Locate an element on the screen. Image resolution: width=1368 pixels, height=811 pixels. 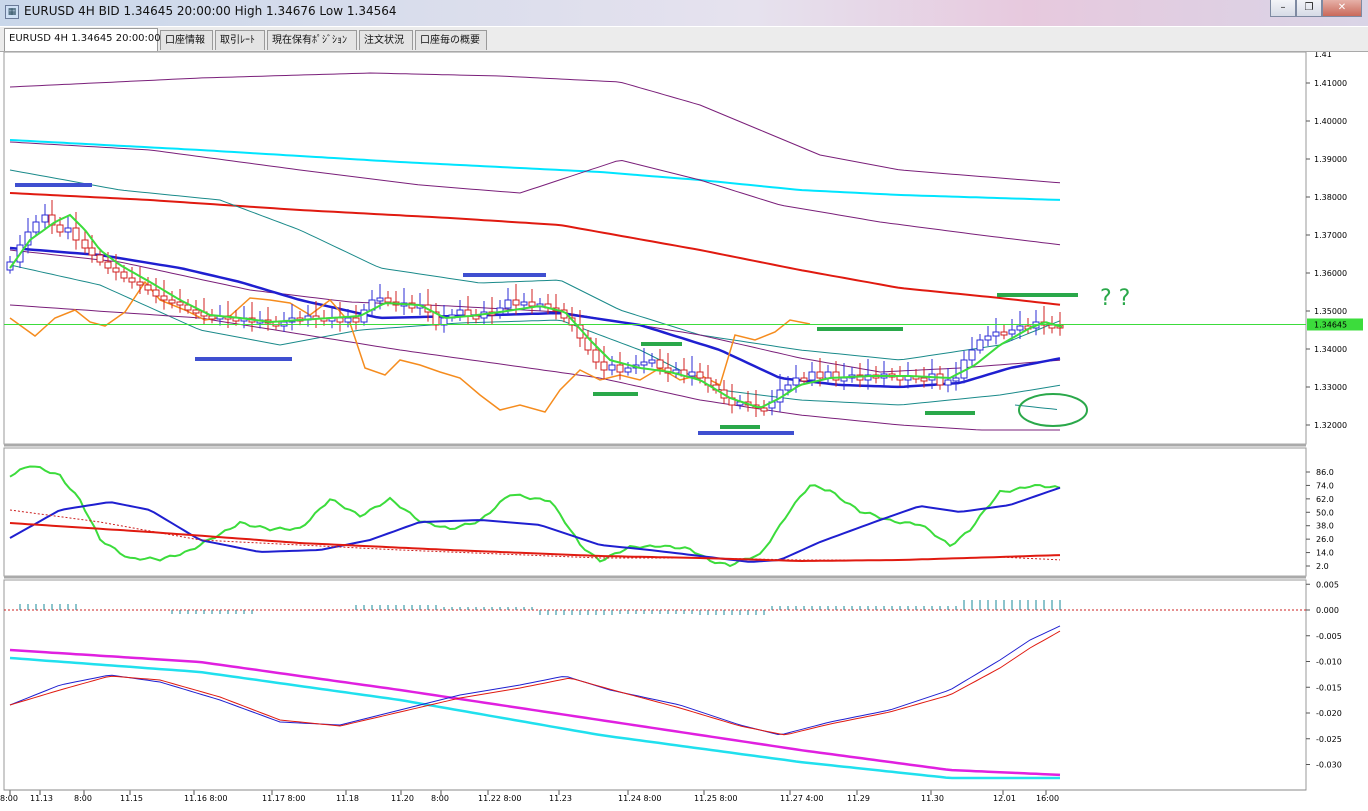
price-tick-label: 1.36000 is located at coordinates (1330, 273).